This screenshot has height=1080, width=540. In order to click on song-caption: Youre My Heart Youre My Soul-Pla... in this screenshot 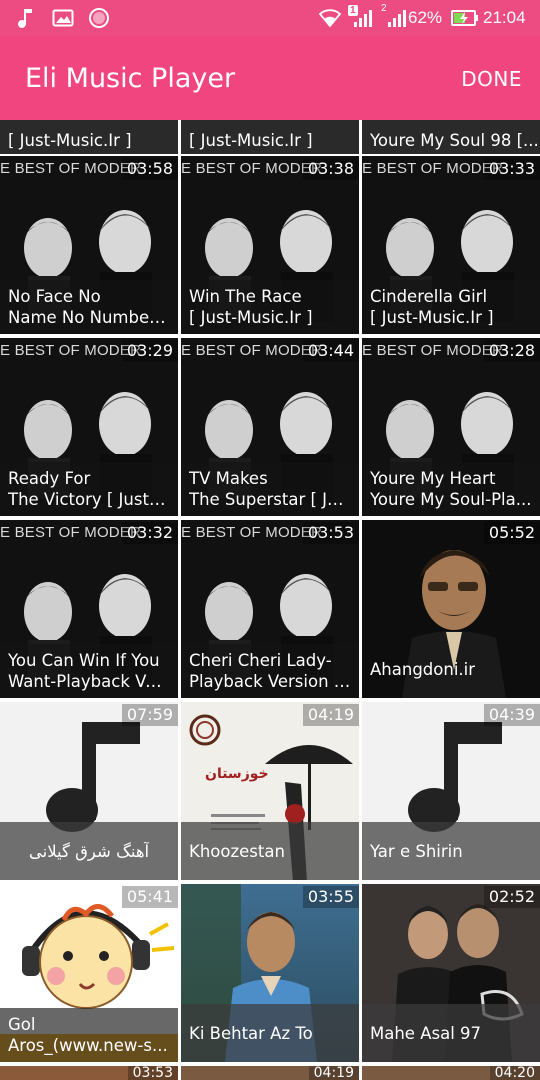, I will do `click(451, 489)`.